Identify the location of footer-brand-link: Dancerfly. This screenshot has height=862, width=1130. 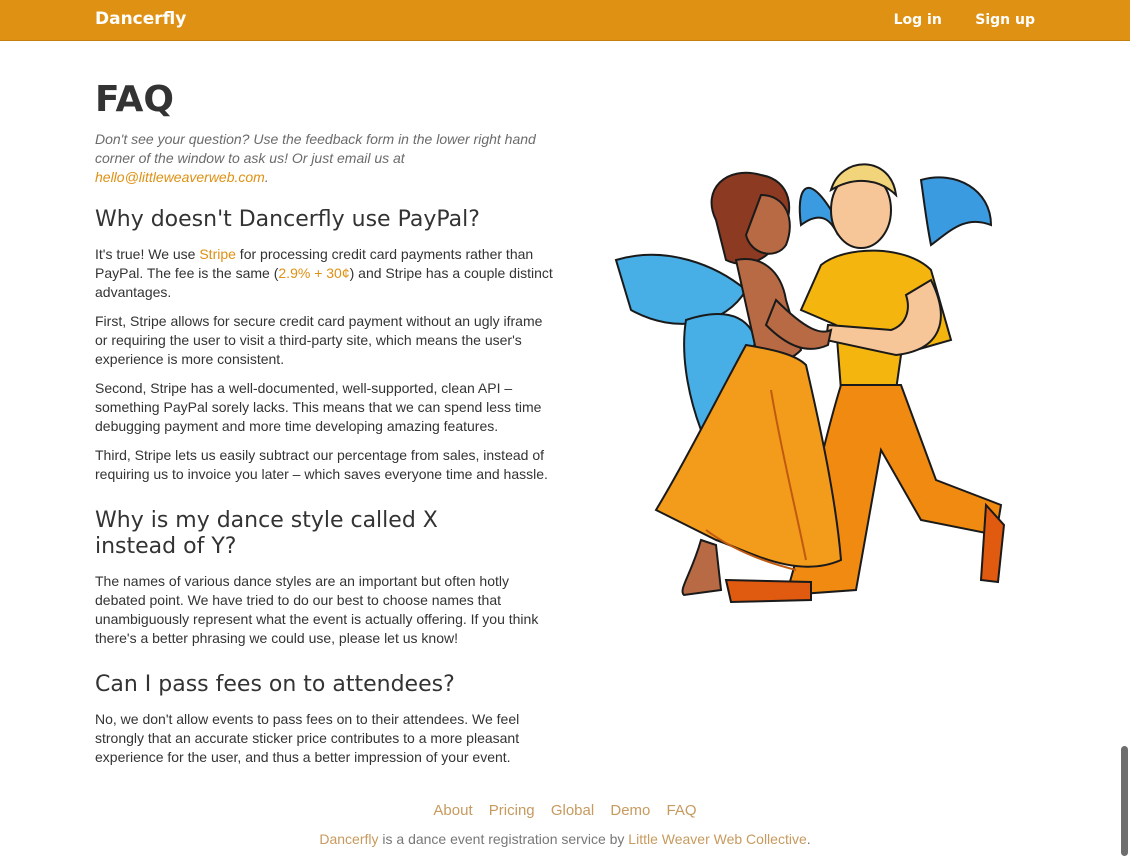
(348, 839).